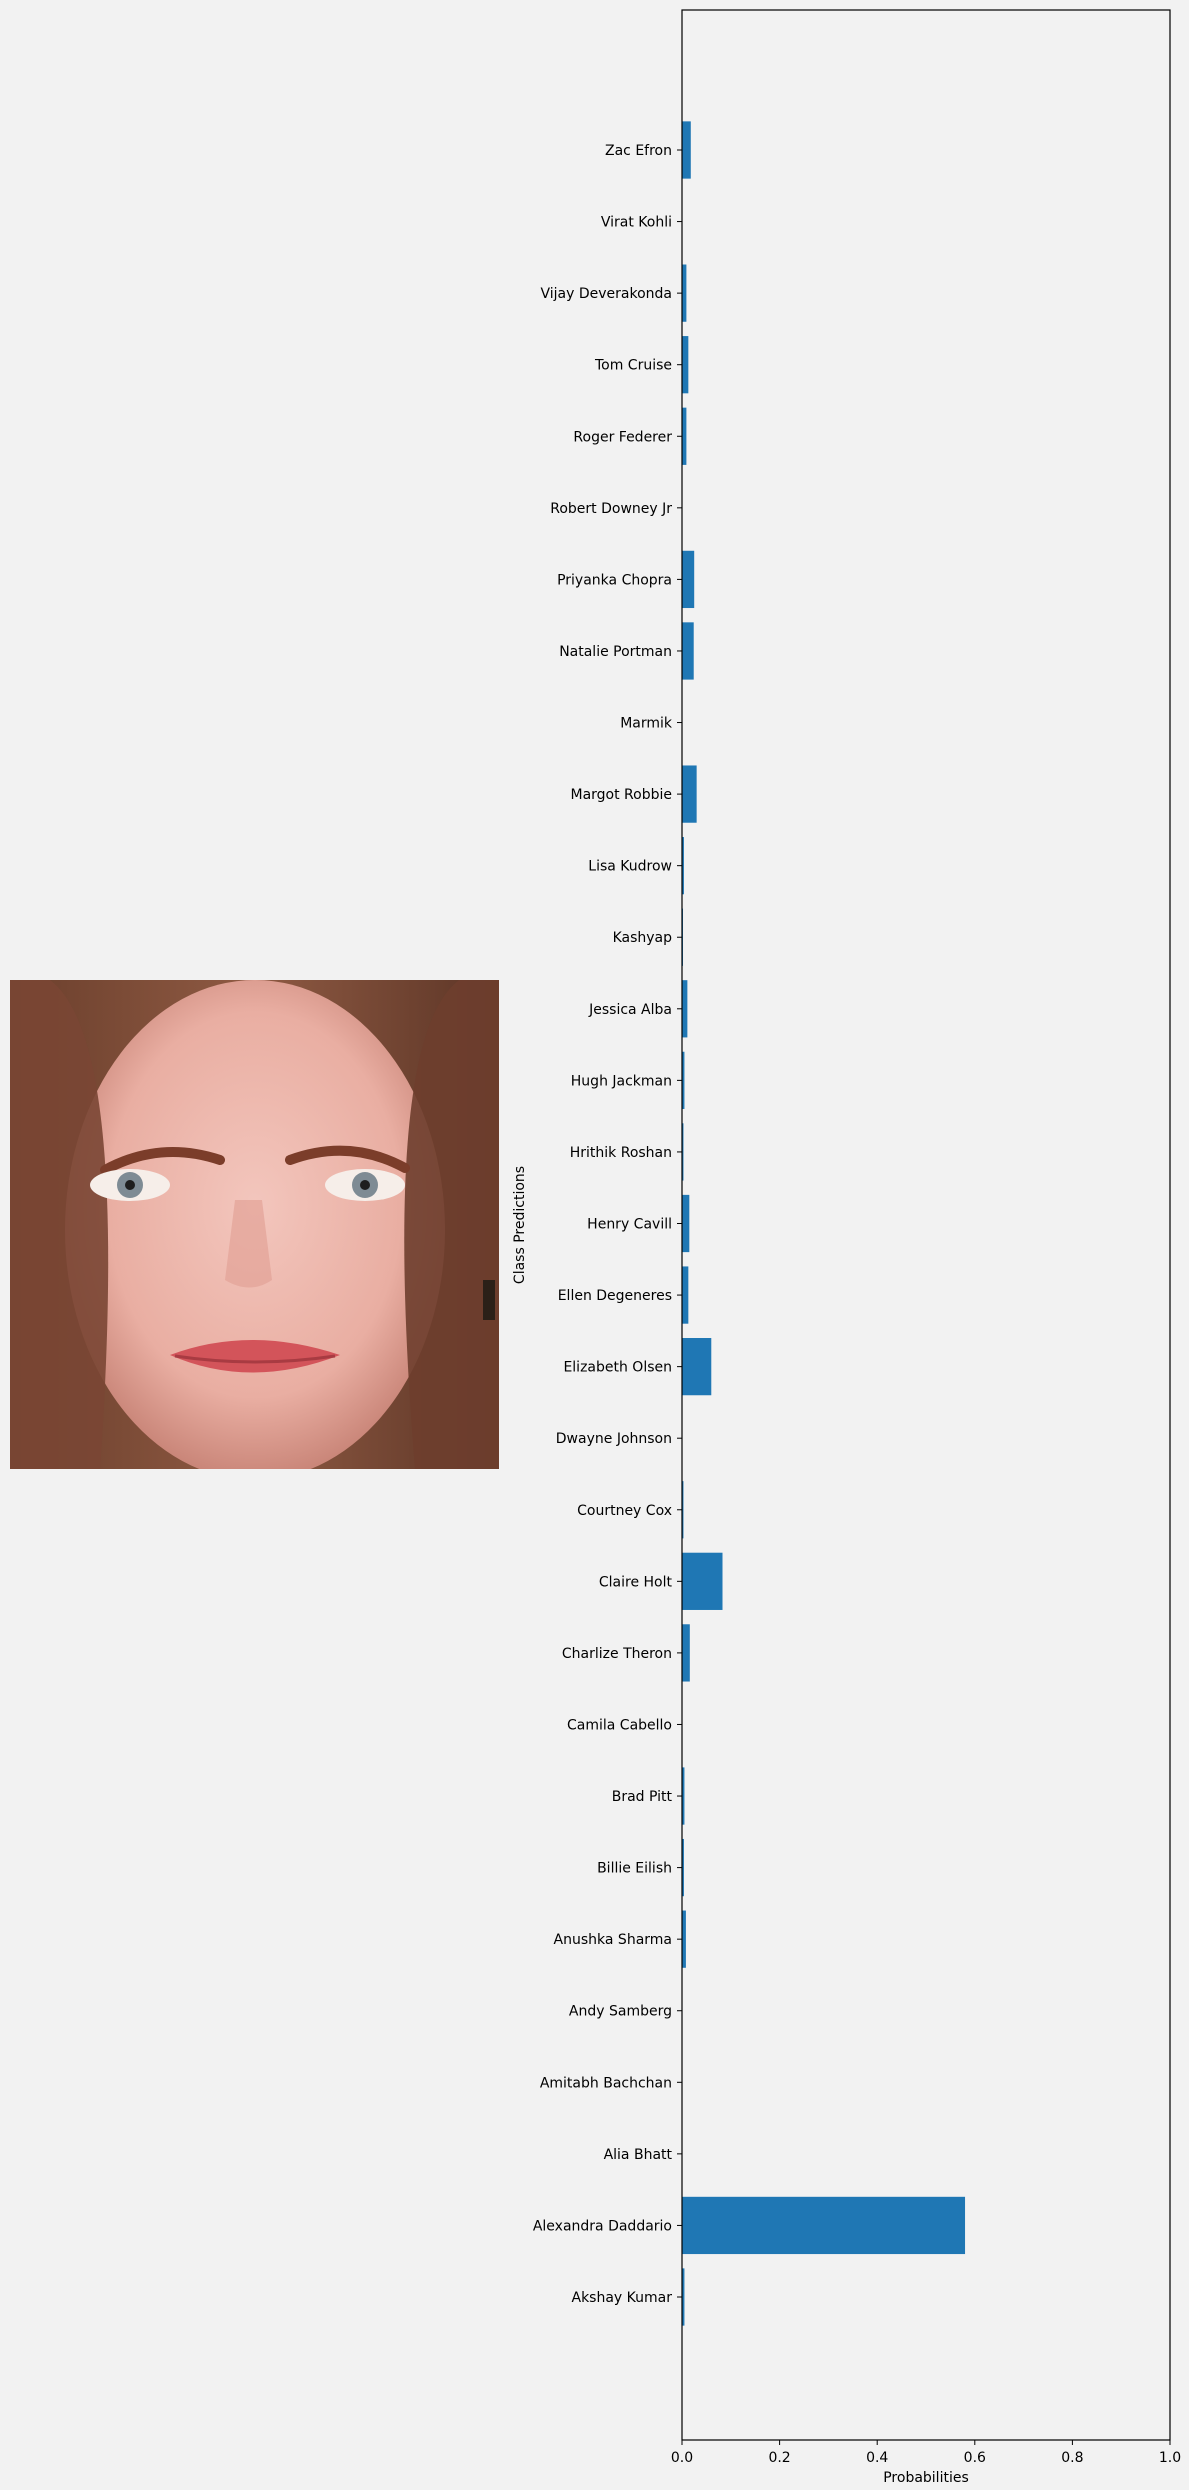 This screenshot has width=1189, height=2490. Describe the element at coordinates (606, 294) in the screenshot. I see `y-tick-label: Vijay Deverakonda` at that location.